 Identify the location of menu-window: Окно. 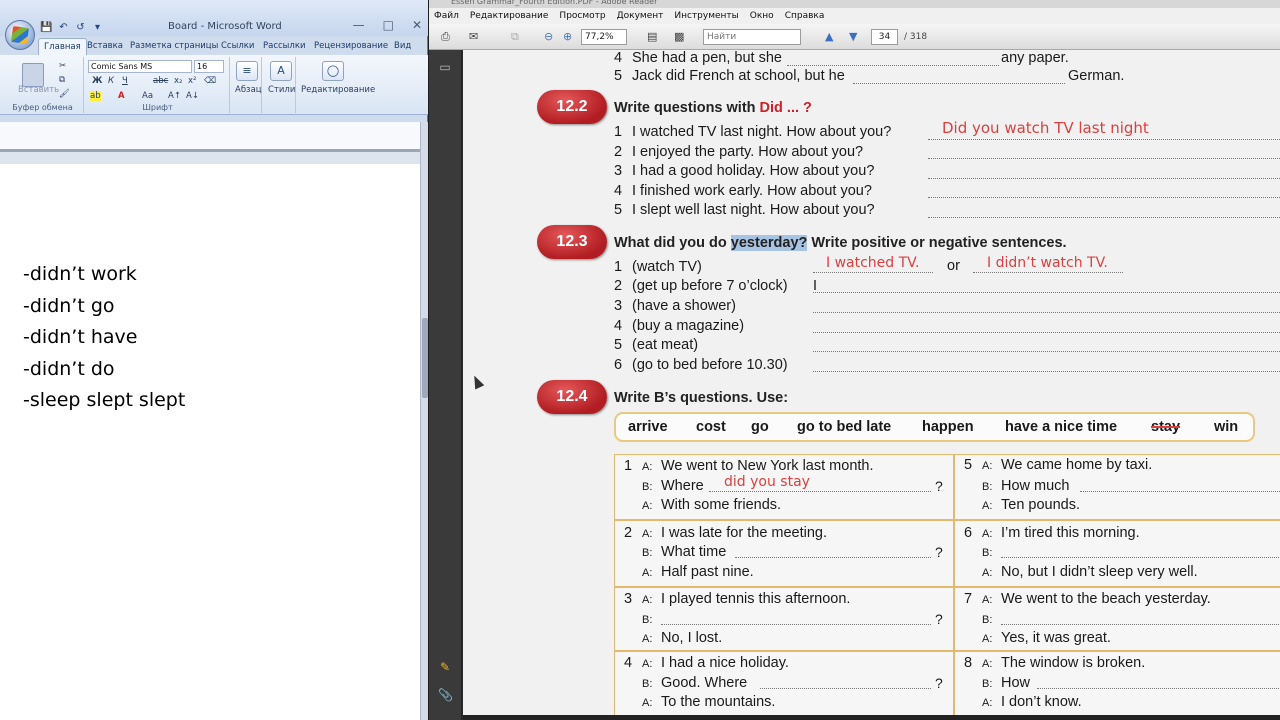
(762, 16).